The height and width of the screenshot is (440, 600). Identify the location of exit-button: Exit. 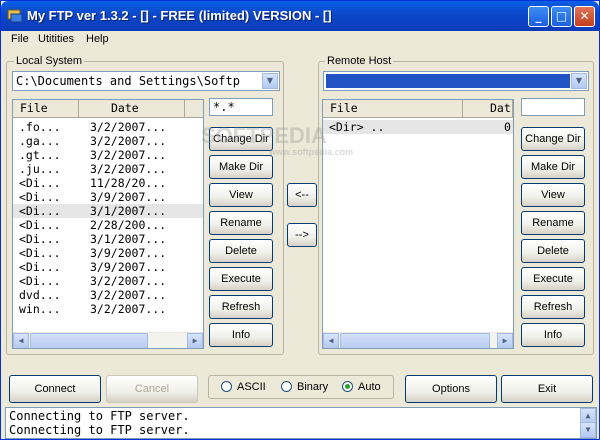
(547, 389).